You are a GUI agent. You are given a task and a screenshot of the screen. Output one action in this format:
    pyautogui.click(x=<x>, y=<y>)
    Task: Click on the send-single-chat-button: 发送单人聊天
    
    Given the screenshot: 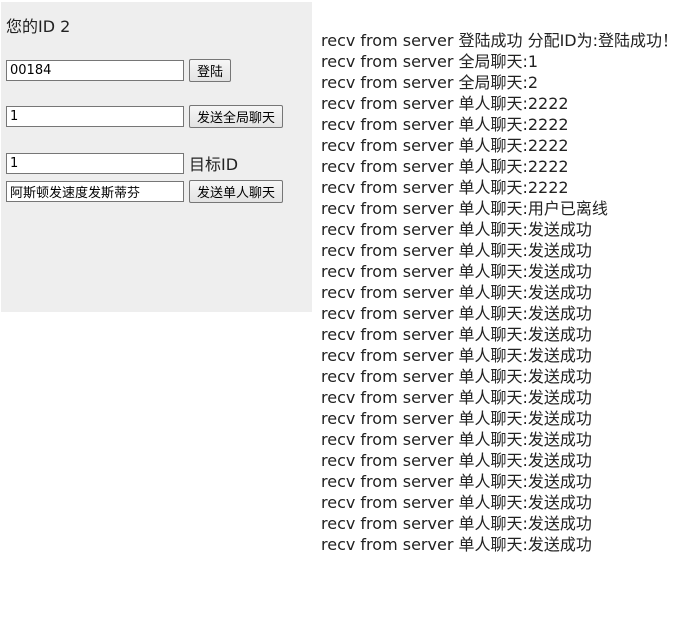 What is the action you would take?
    pyautogui.click(x=236, y=191)
    